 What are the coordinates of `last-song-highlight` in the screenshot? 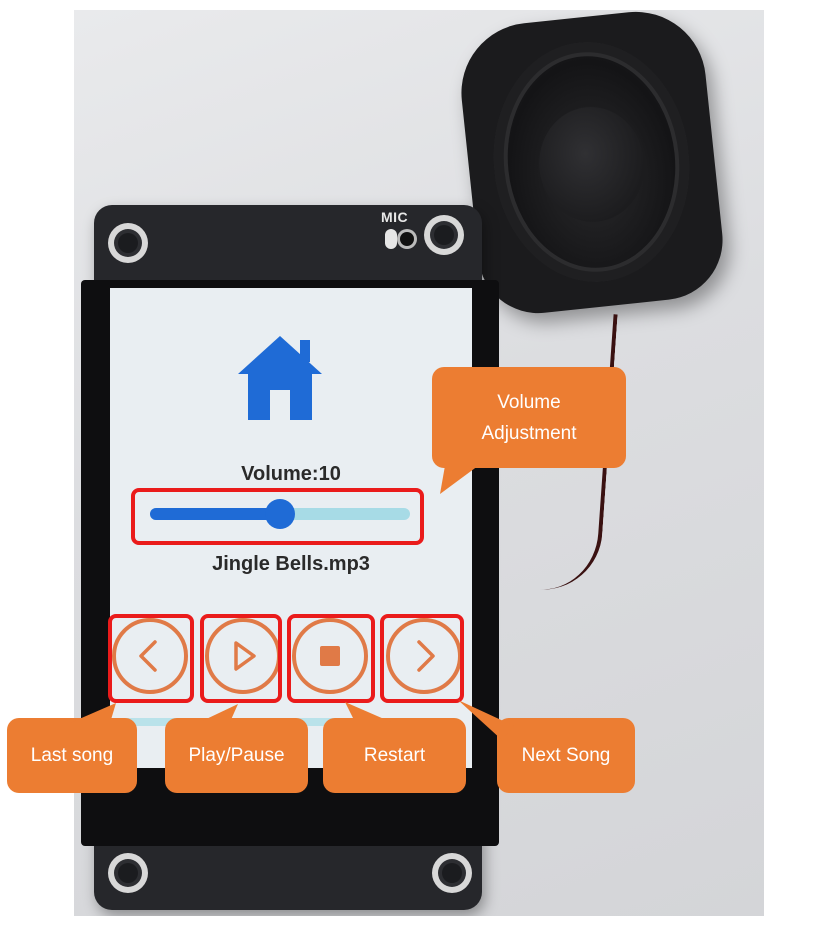 It's located at (151, 658).